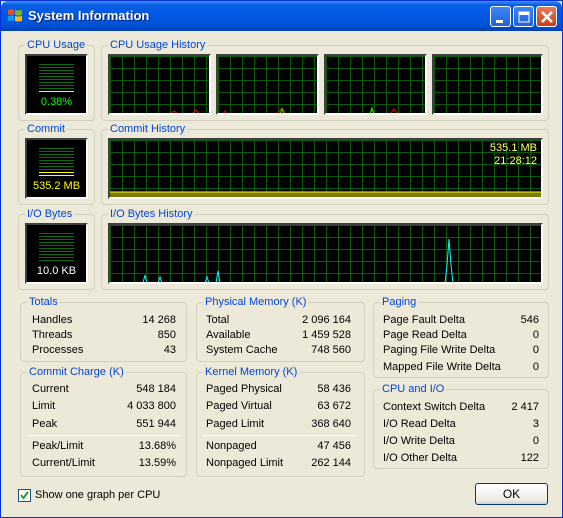  Describe the element at coordinates (97, 495) in the screenshot. I see `show-one-graph-per-cpu-label: Show one graph per CPU` at that location.